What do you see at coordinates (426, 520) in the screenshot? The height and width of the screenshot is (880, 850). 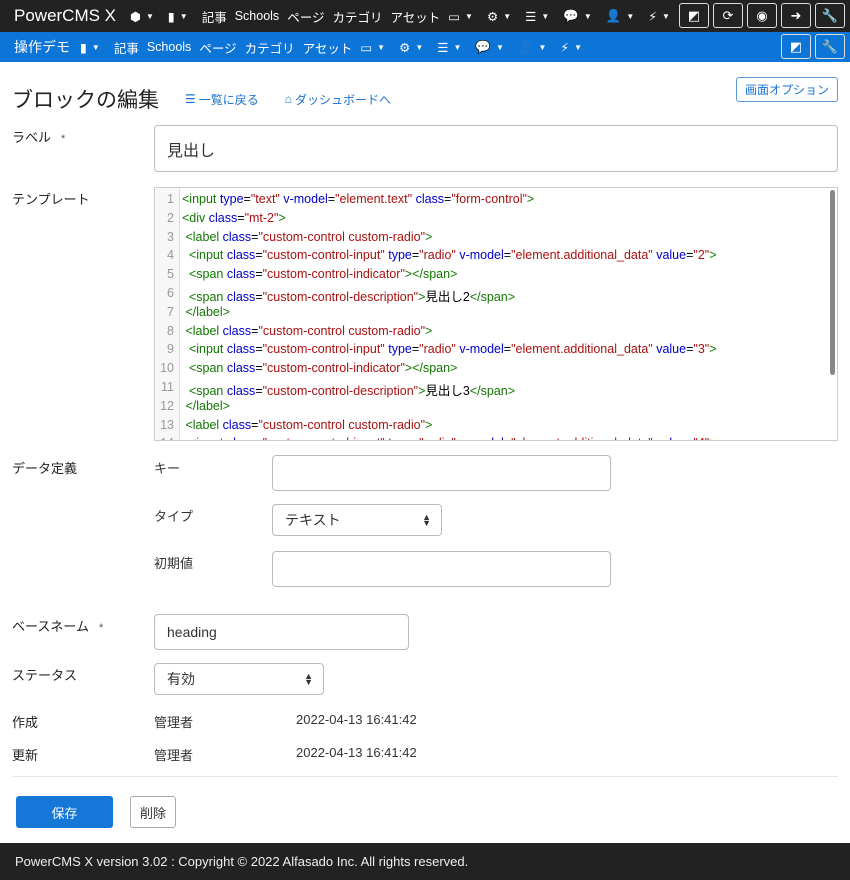 I see `select-arrows-icon: ▲ ▼` at bounding box center [426, 520].